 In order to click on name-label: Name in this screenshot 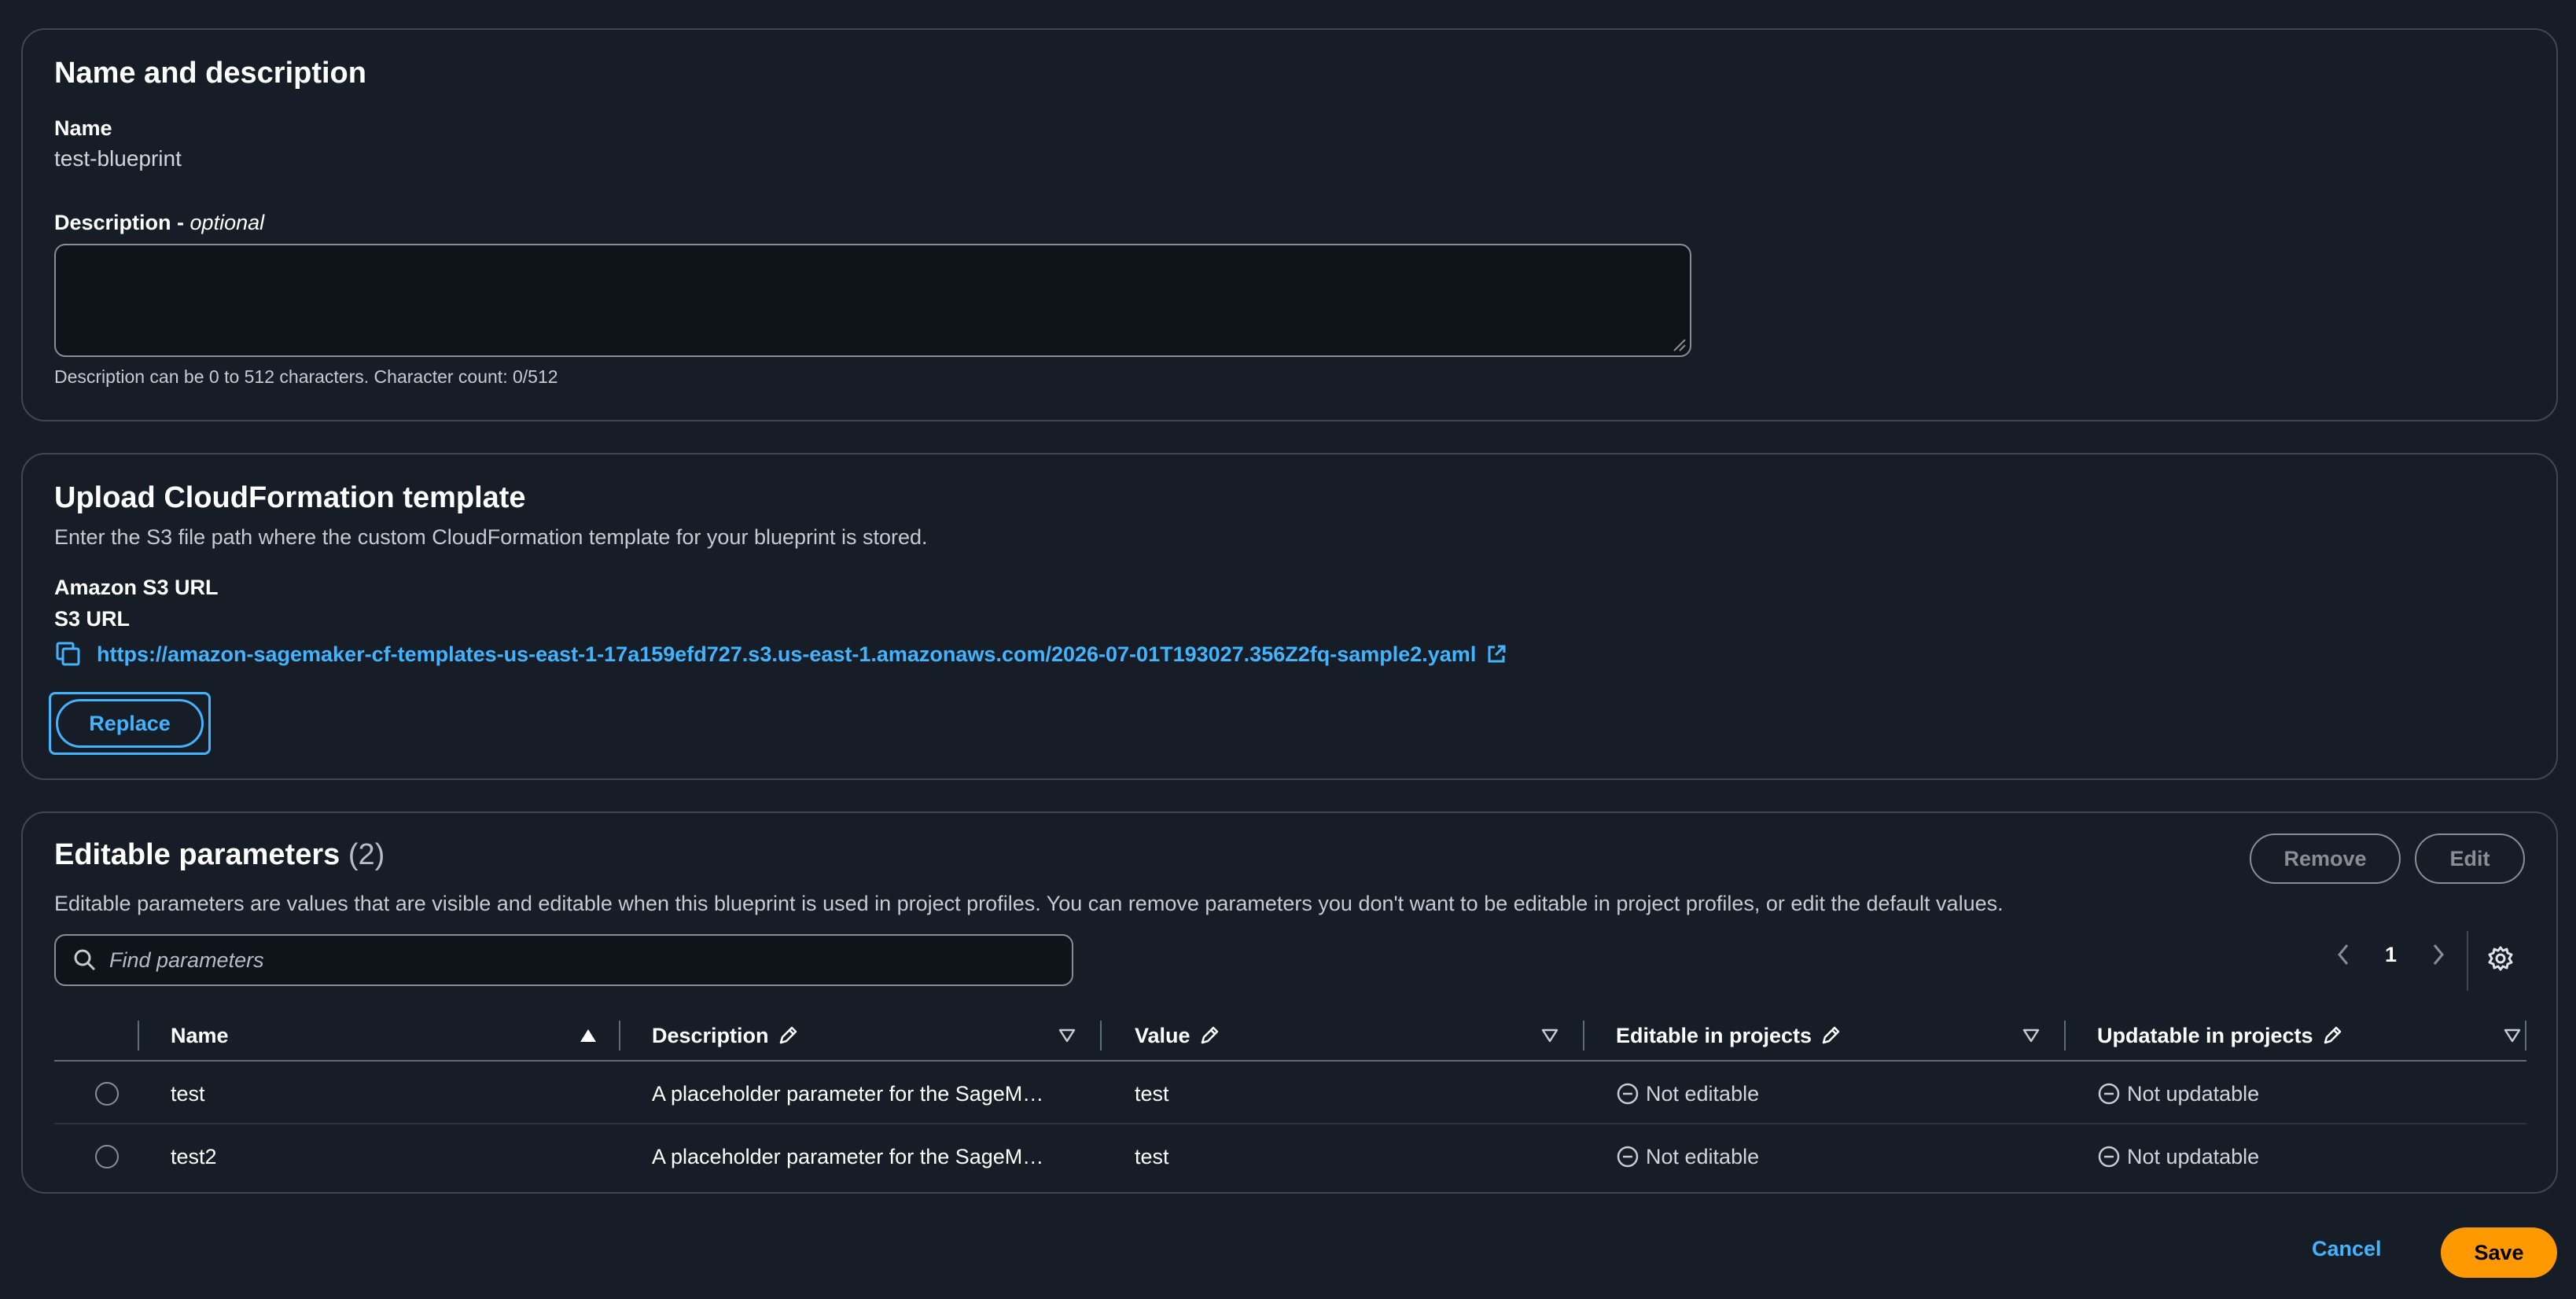, I will do `click(83, 128)`.